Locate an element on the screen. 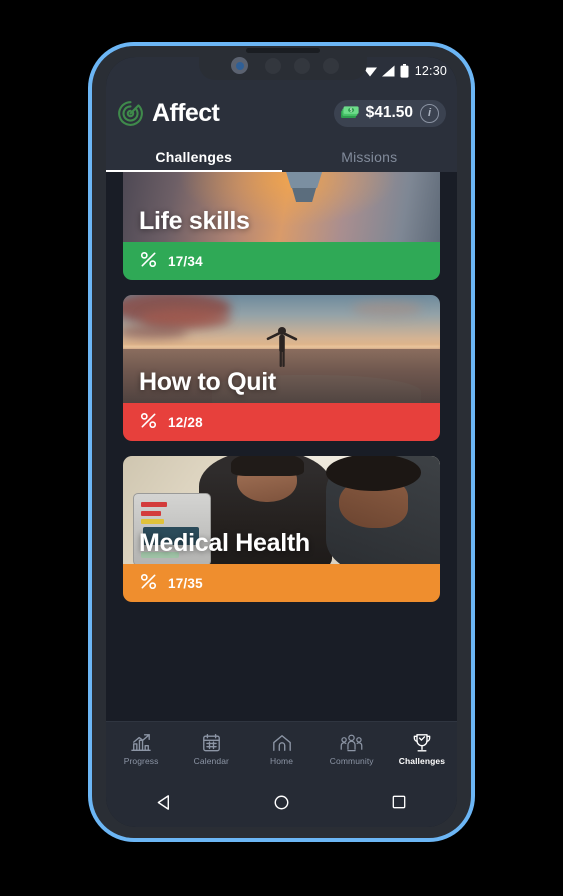 This screenshot has width=563, height=896. people-group-icon is located at coordinates (351, 743).